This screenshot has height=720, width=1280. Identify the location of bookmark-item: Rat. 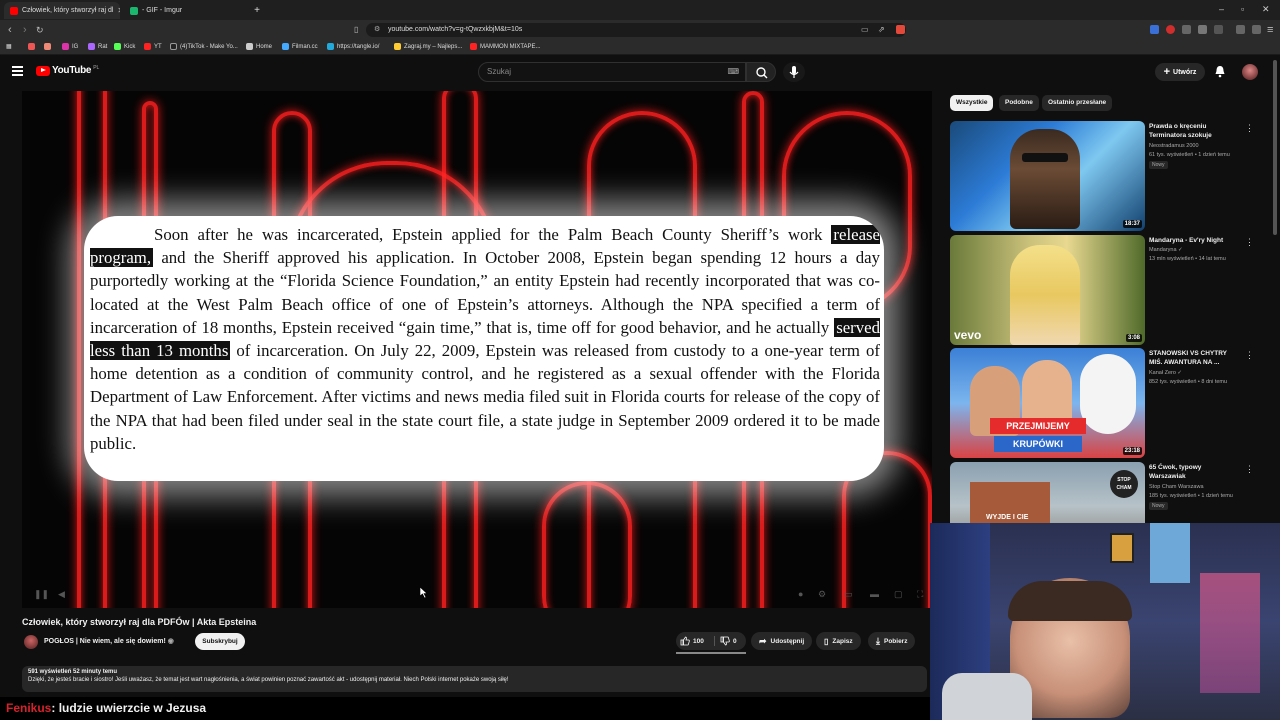
(97, 46).